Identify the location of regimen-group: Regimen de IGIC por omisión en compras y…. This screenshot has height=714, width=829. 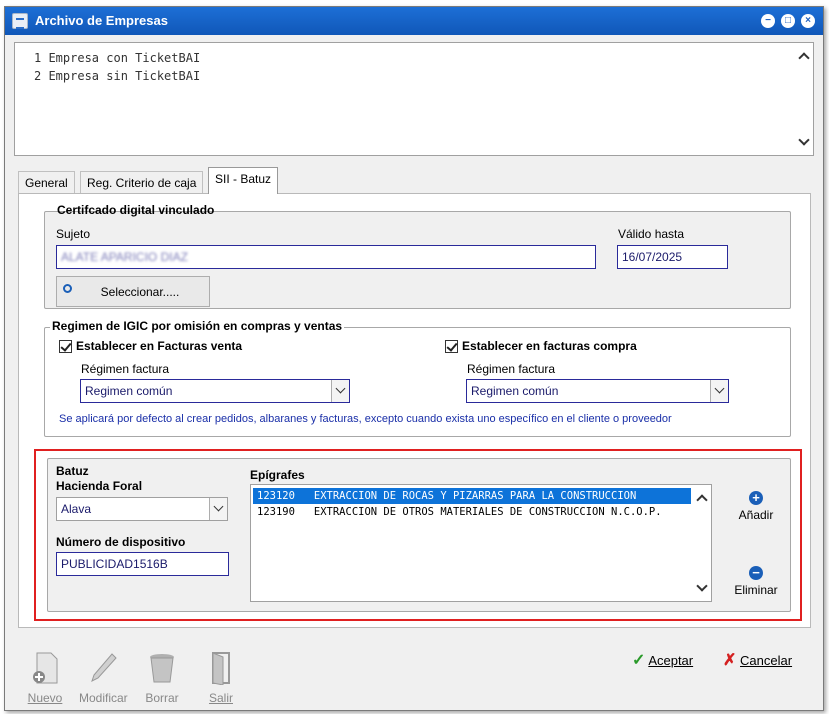
(417, 378).